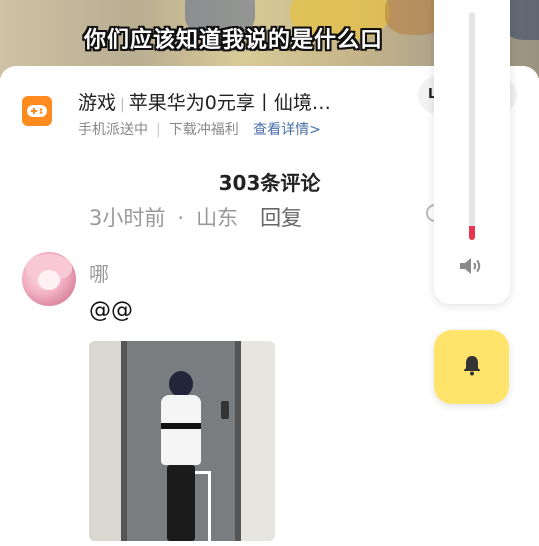 This screenshot has height=546, width=539. Describe the element at coordinates (181, 426) in the screenshot. I see `photo-person-belt` at that location.